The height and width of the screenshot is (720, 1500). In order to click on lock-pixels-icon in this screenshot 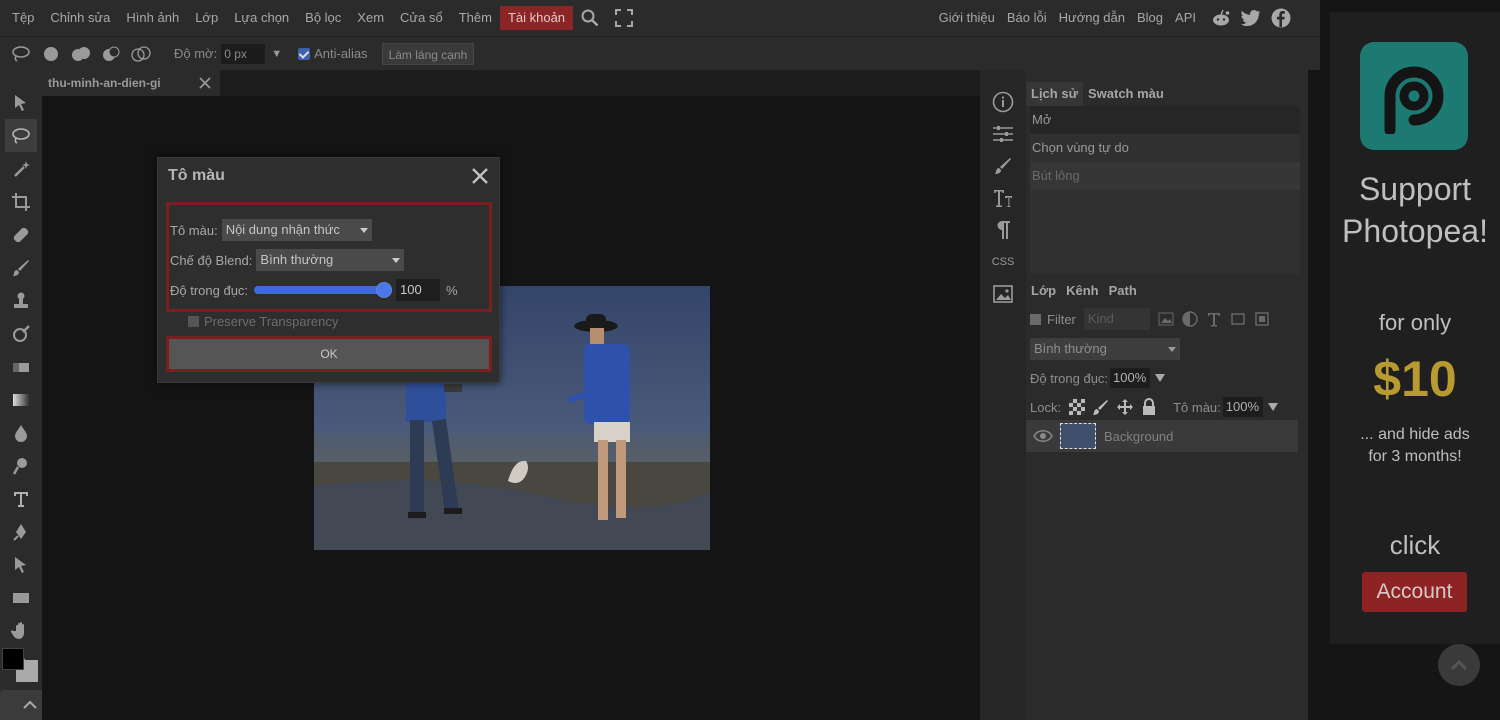, I will do `click(1101, 407)`.